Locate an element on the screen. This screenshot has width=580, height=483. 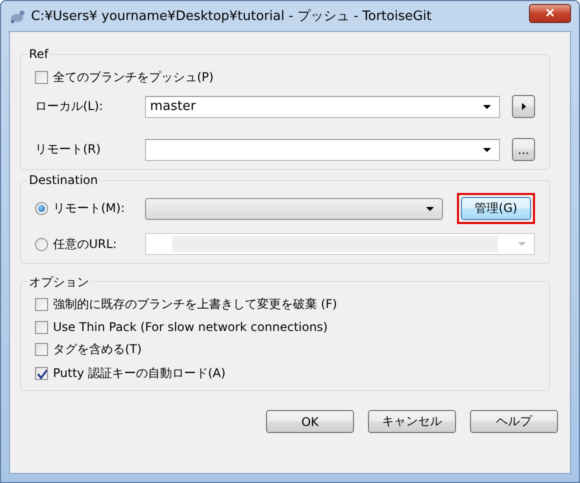
dialog-button: ヘルプ is located at coordinates (514, 421).